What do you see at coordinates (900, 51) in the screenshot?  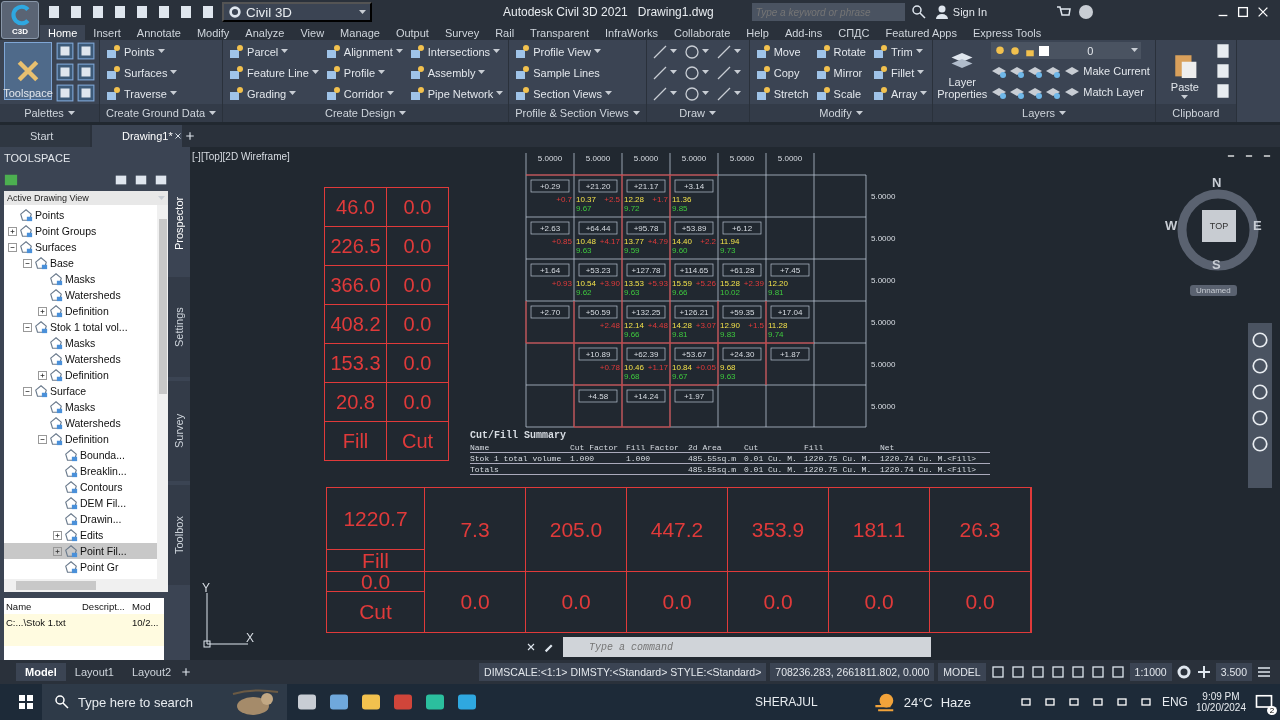 I see `ribbon-button: Trim` at bounding box center [900, 51].